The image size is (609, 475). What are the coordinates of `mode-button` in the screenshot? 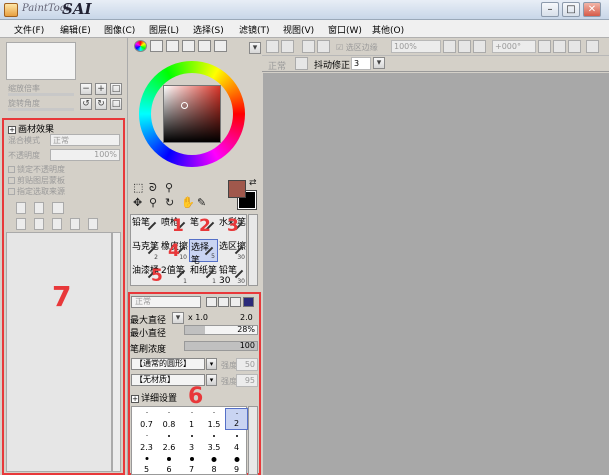 It's located at (301, 63).